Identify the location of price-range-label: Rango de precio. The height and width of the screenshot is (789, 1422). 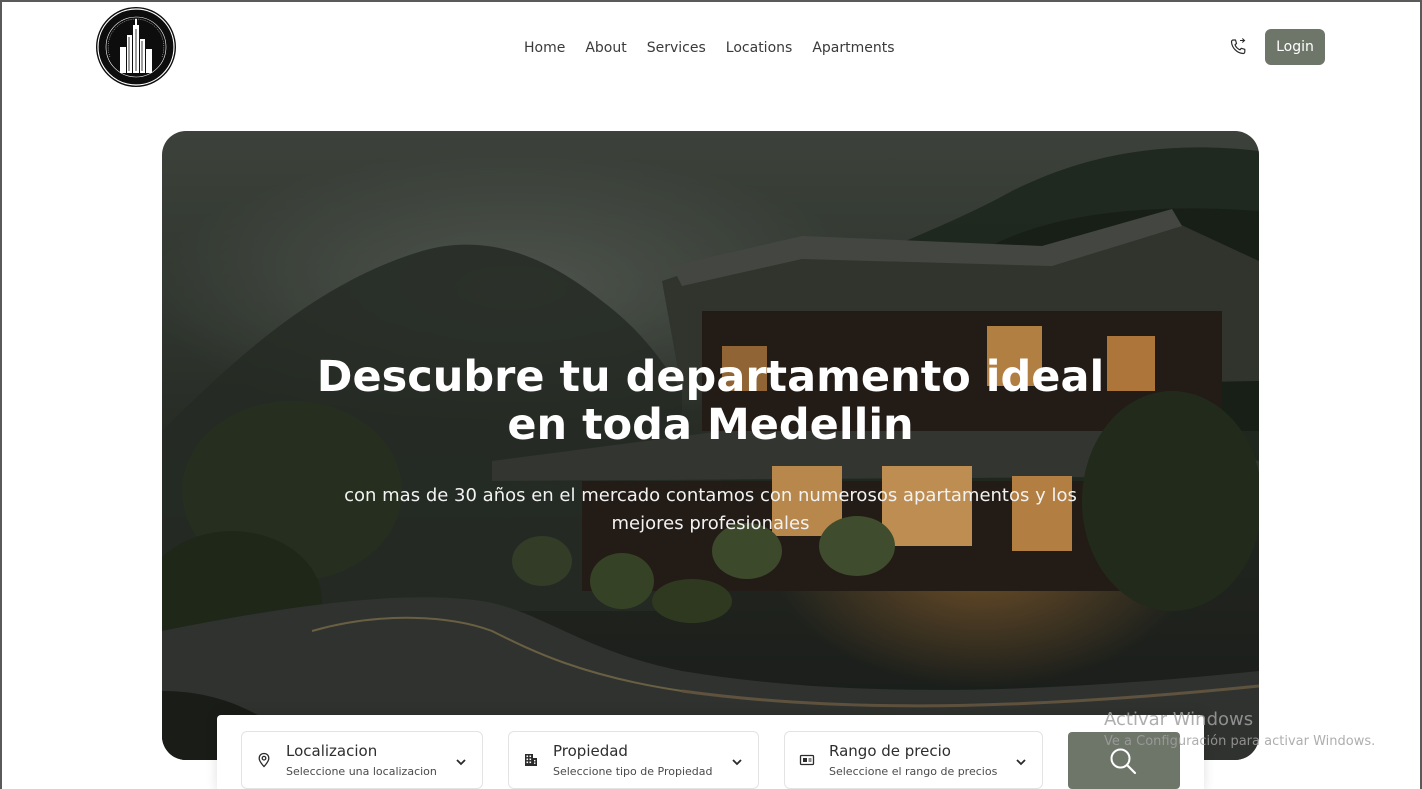
(890, 751).